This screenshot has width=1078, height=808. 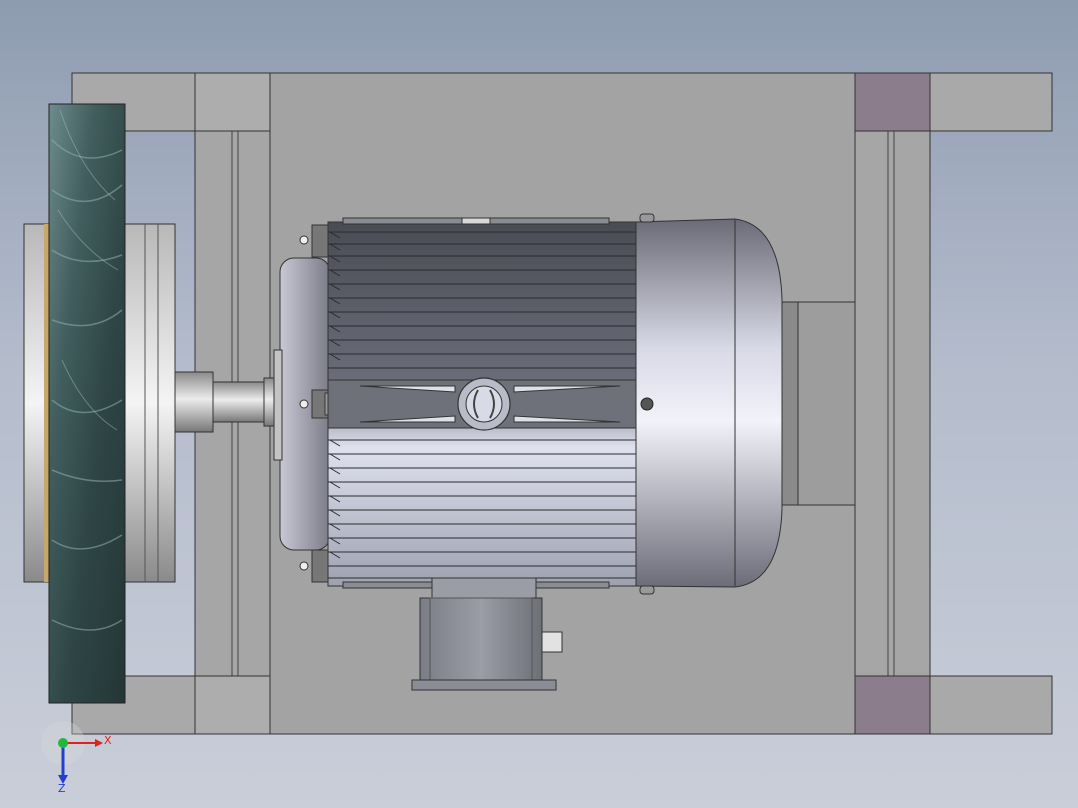 What do you see at coordinates (647, 404) in the screenshot?
I see `screw-icon` at bounding box center [647, 404].